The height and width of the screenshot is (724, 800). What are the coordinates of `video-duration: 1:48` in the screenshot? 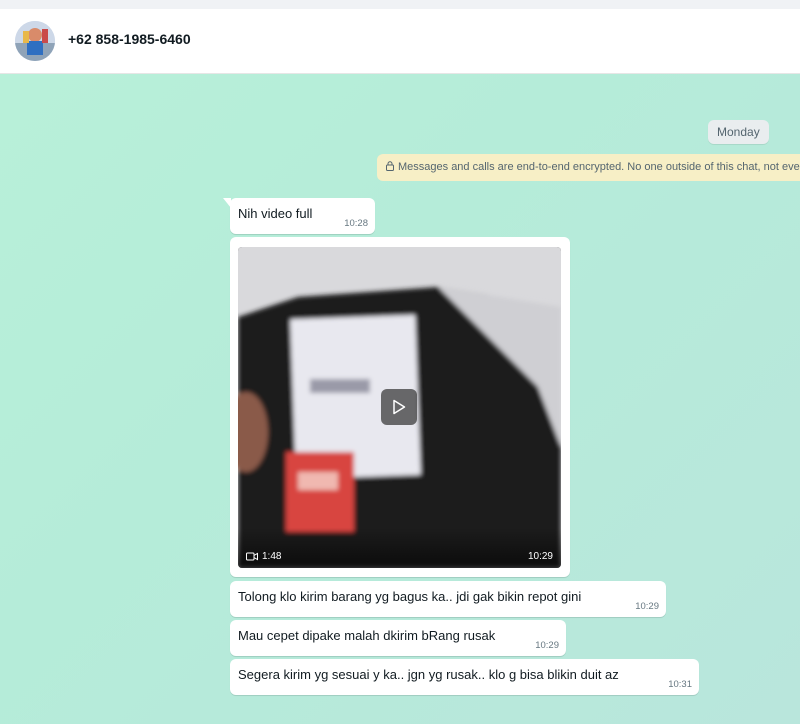 It's located at (263, 556).